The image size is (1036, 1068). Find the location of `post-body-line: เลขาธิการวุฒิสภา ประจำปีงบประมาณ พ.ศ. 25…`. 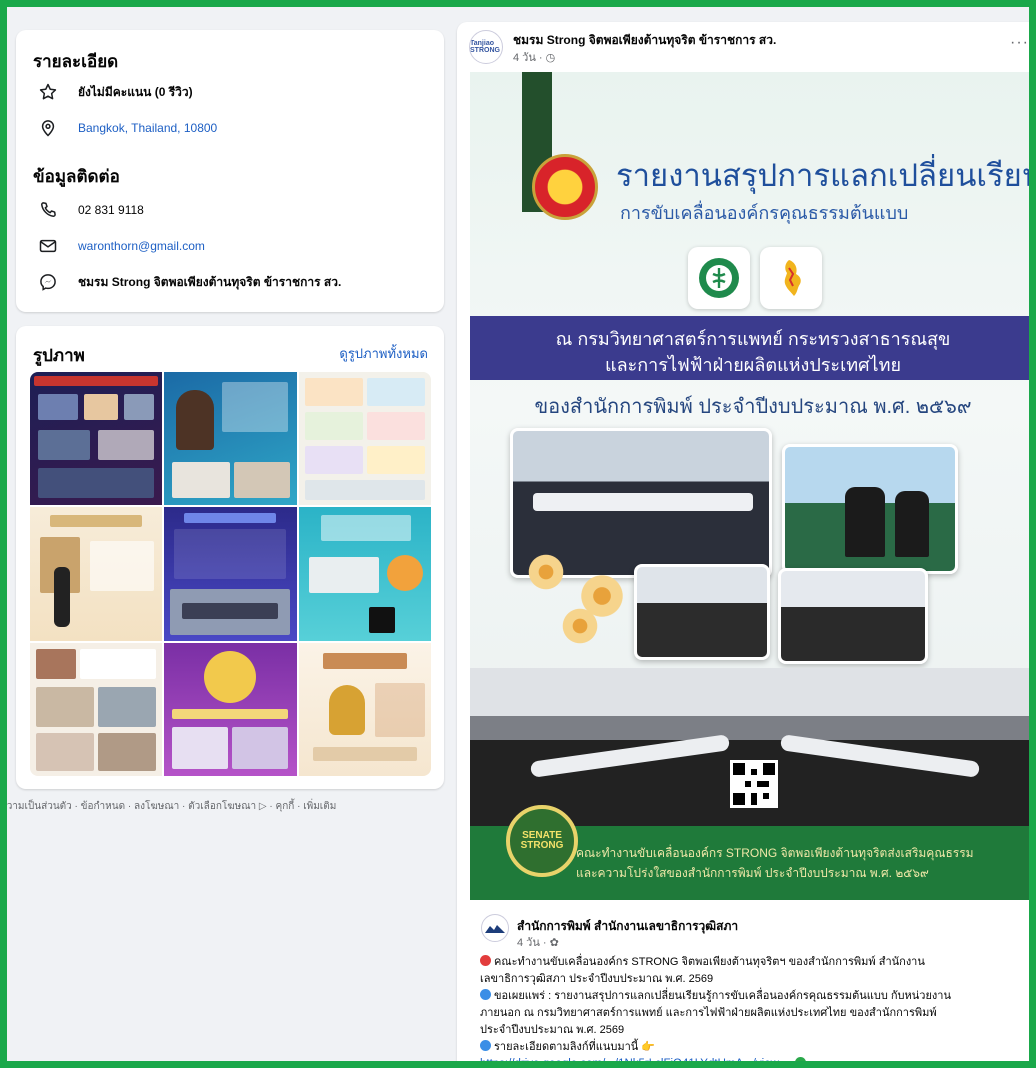

post-body-line: เลขาธิการวุฒิสภา ประจำปีงบประมาณ พ.ศ. 25… is located at coordinates (597, 979).